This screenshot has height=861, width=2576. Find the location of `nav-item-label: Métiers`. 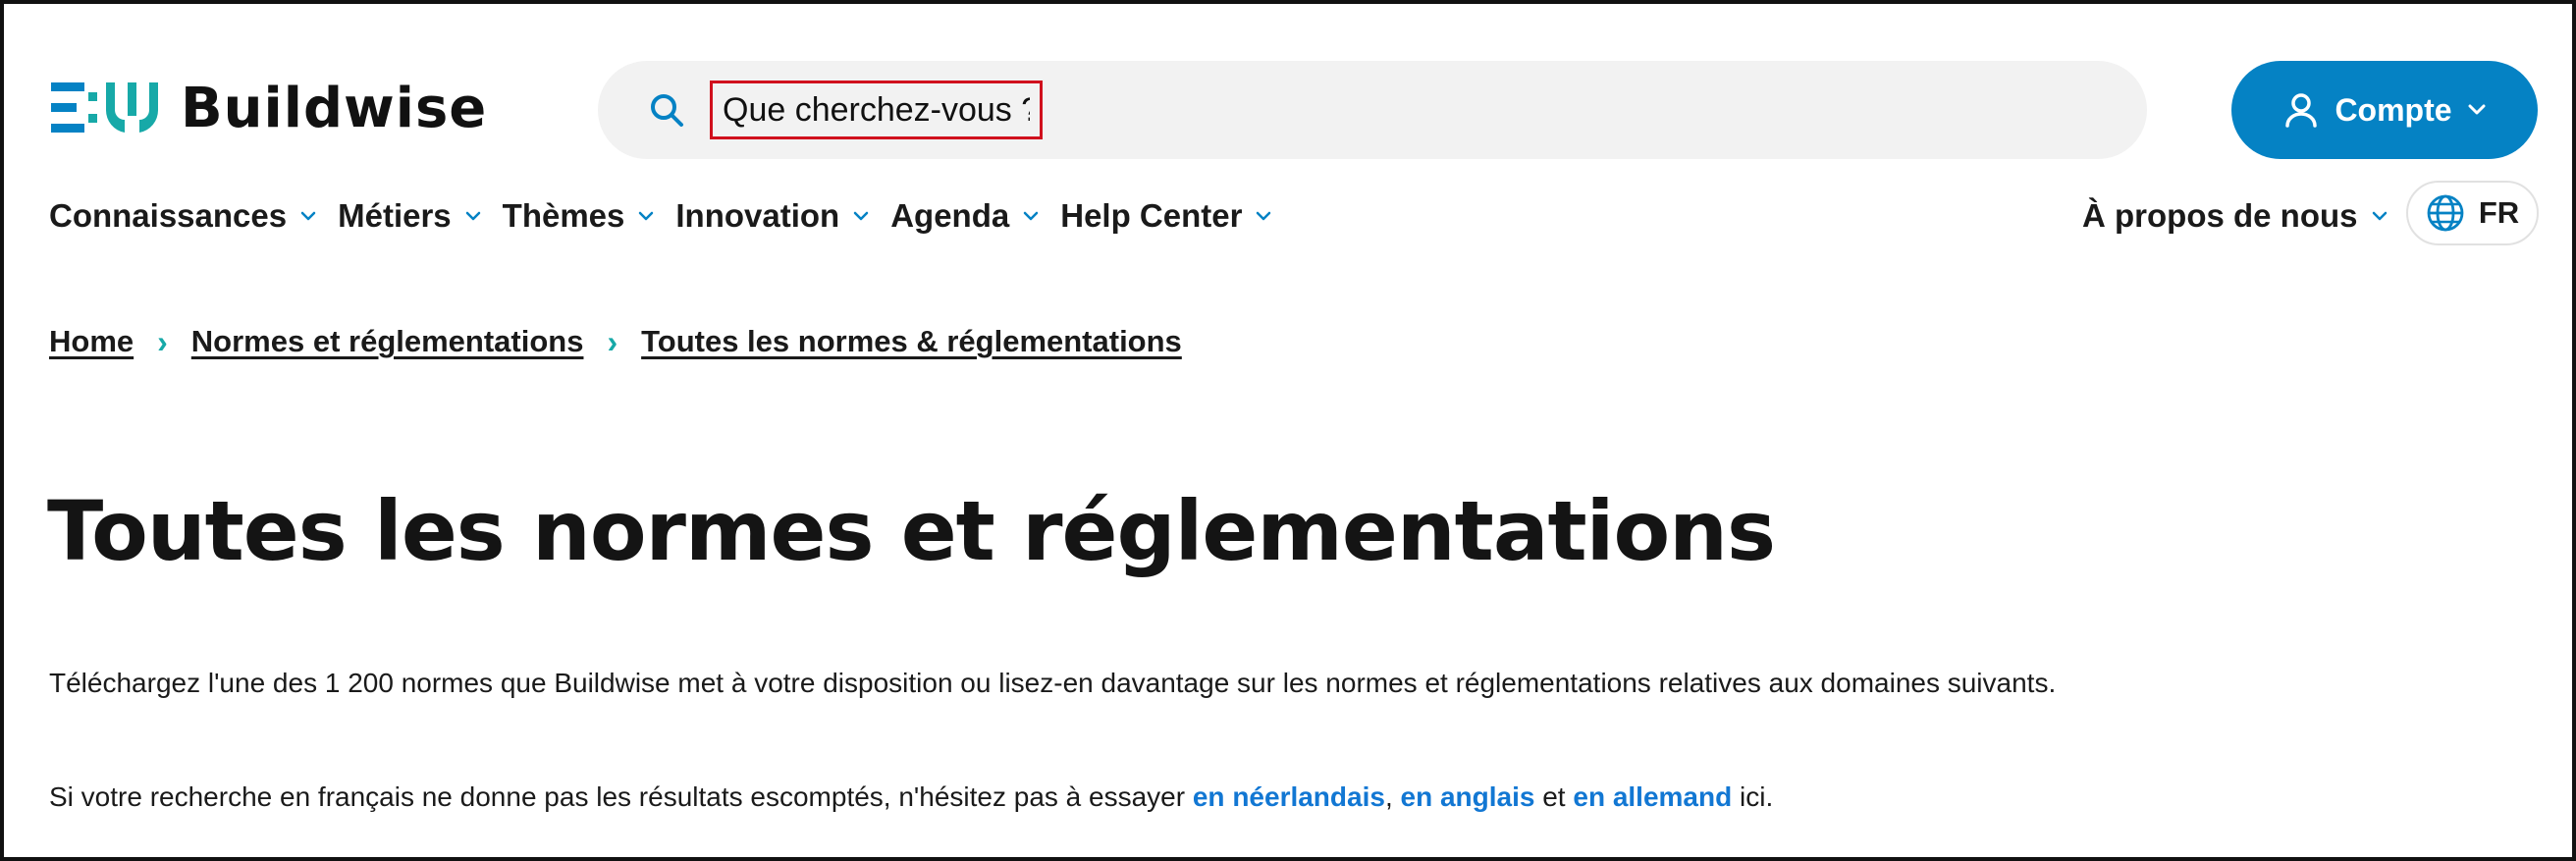

nav-item-label: Métiers is located at coordinates (395, 216).